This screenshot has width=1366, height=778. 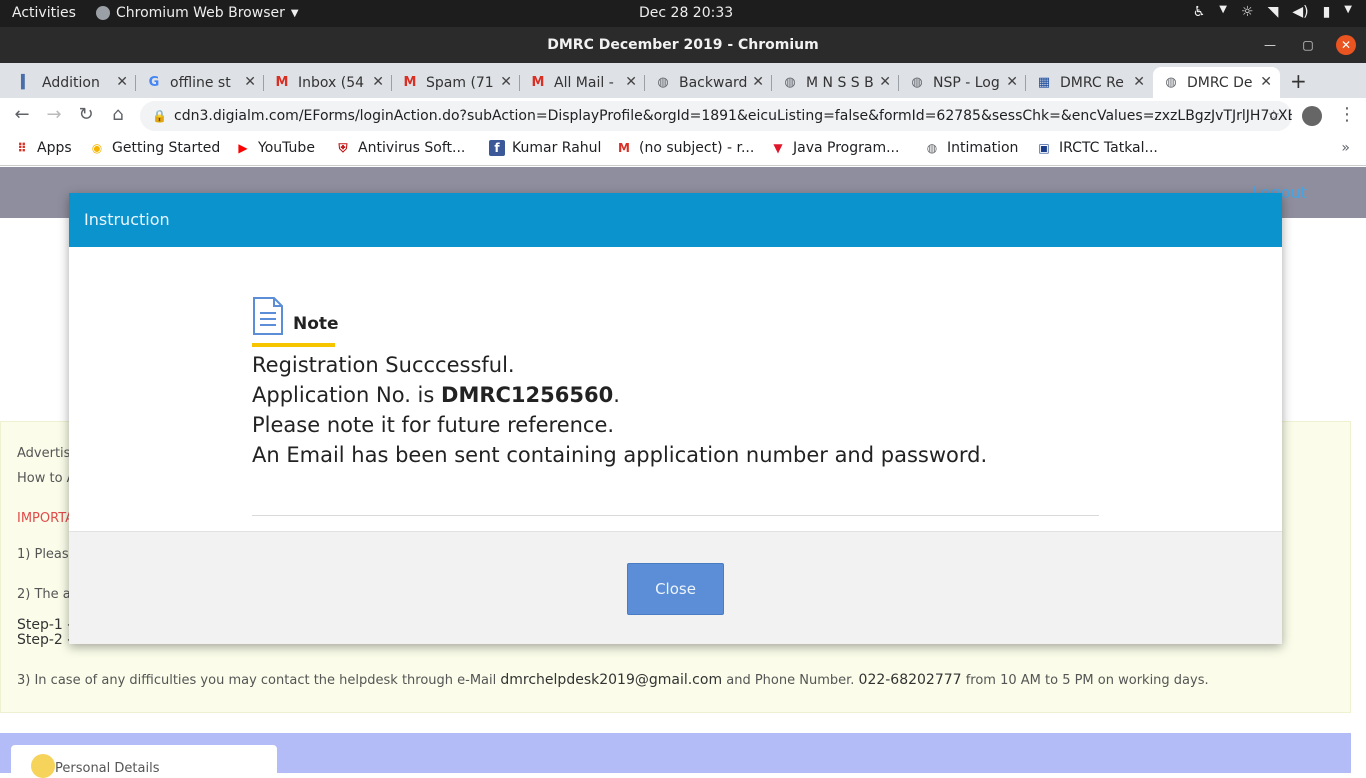 What do you see at coordinates (1273, 116) in the screenshot?
I see `bookmark-star-icon: ☆` at bounding box center [1273, 116].